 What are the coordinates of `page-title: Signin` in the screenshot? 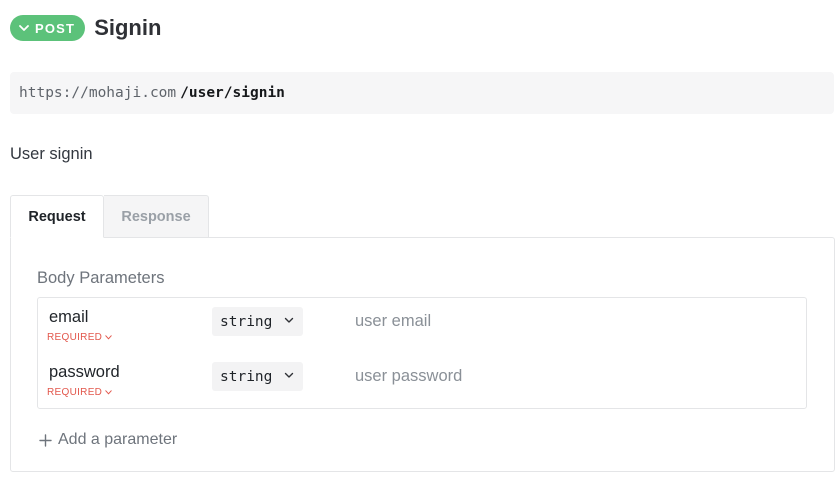 It's located at (128, 27).